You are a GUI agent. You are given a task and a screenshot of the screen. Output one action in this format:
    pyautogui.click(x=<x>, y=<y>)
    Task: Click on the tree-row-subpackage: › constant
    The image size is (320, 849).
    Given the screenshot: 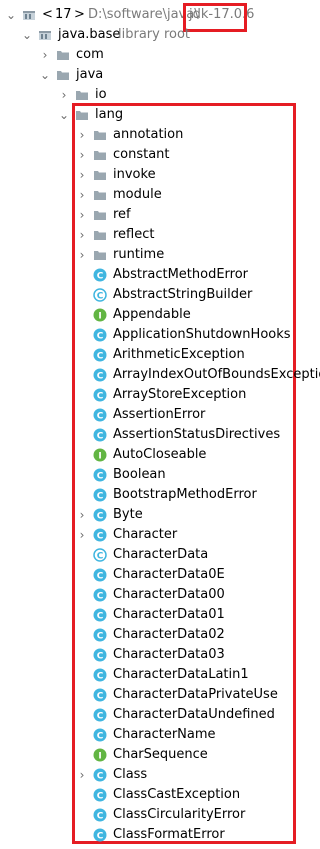 What is the action you would take?
    pyautogui.click(x=158, y=155)
    